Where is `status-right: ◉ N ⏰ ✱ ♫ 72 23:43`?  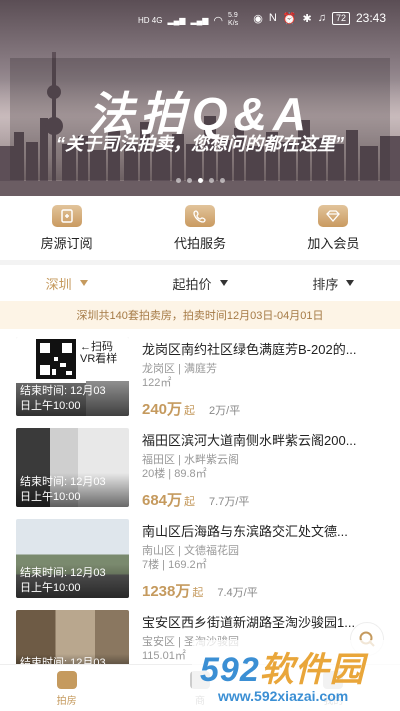
status-right: ◉ N ⏰ ✱ ♫ 72 23:43 is located at coordinates (319, 18).